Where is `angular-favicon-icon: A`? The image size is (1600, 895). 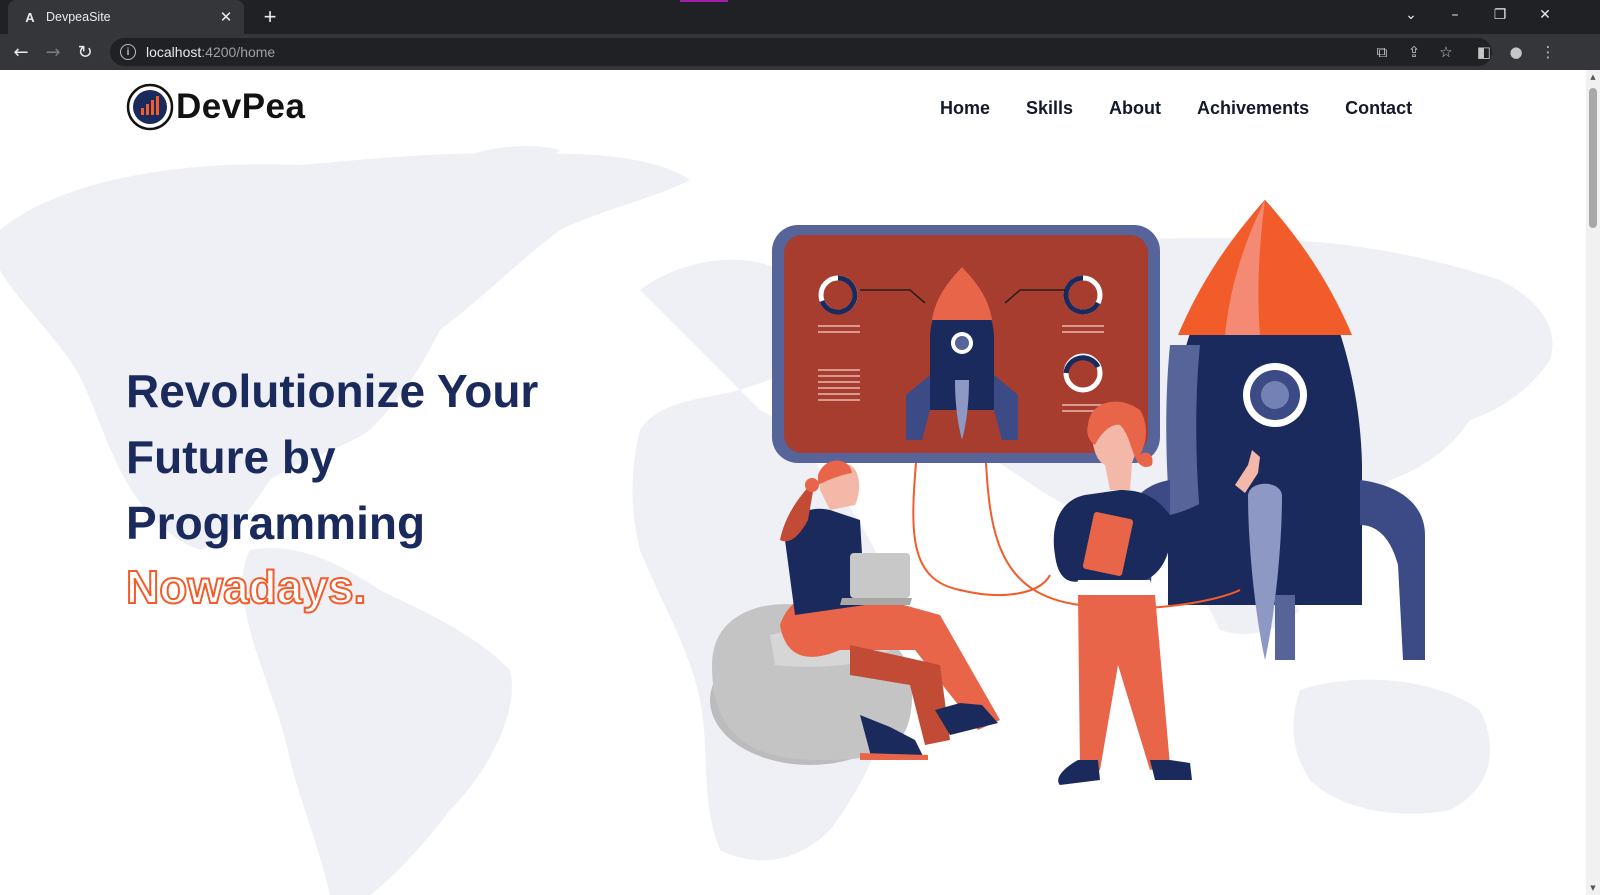
angular-favicon-icon: A is located at coordinates (30, 17).